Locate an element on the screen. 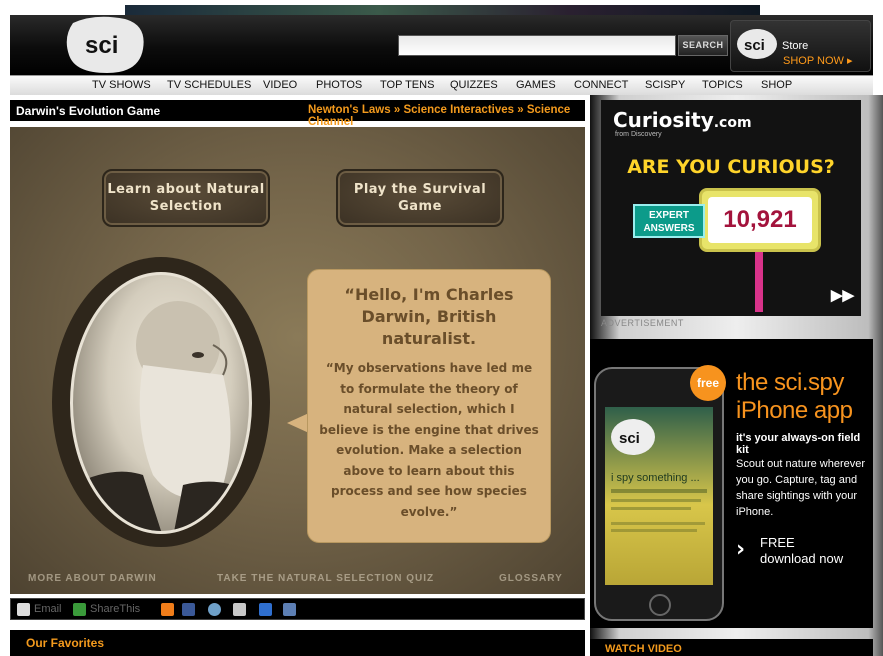  sharethis-link: ShareThis is located at coordinates (115, 609).